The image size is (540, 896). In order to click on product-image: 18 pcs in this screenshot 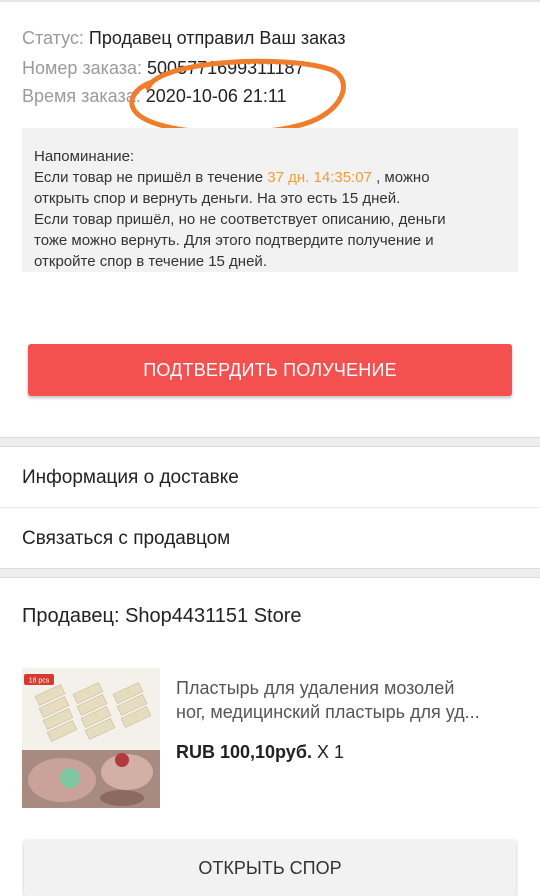, I will do `click(91, 738)`.